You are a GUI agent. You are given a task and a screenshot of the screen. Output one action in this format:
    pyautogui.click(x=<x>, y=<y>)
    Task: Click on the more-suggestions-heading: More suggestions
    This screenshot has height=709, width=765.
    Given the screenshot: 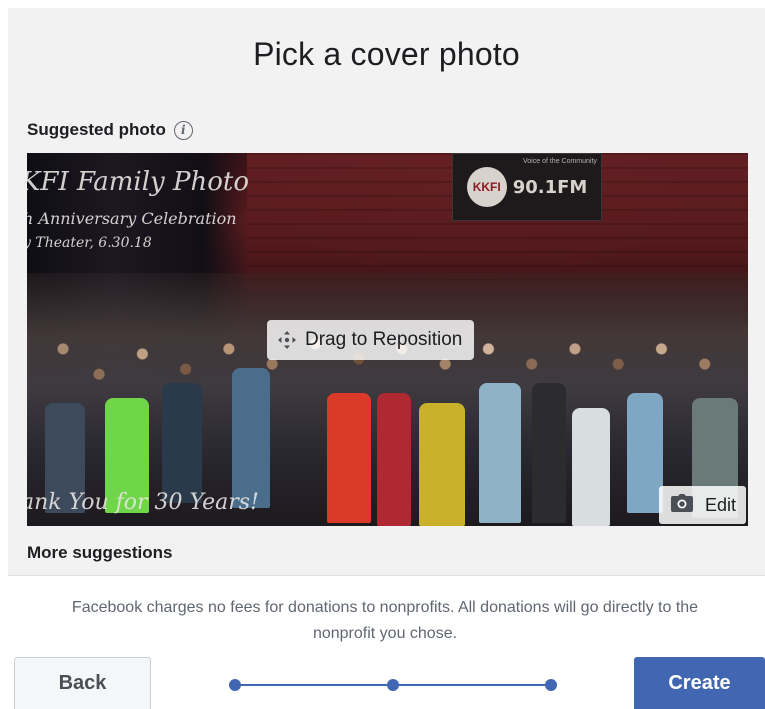 What is the action you would take?
    pyautogui.click(x=99, y=553)
    